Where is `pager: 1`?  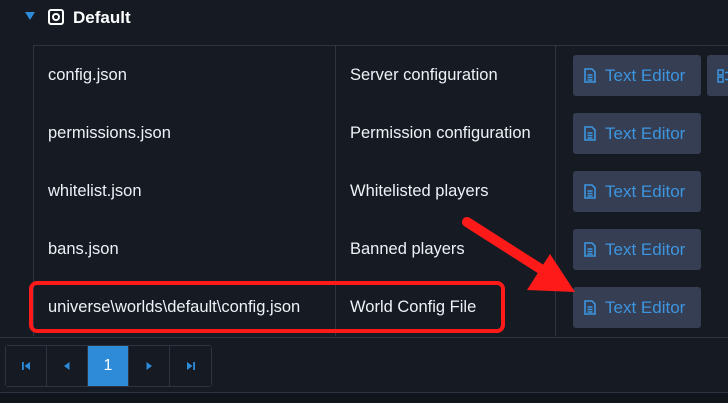
pager: 1 is located at coordinates (108, 366).